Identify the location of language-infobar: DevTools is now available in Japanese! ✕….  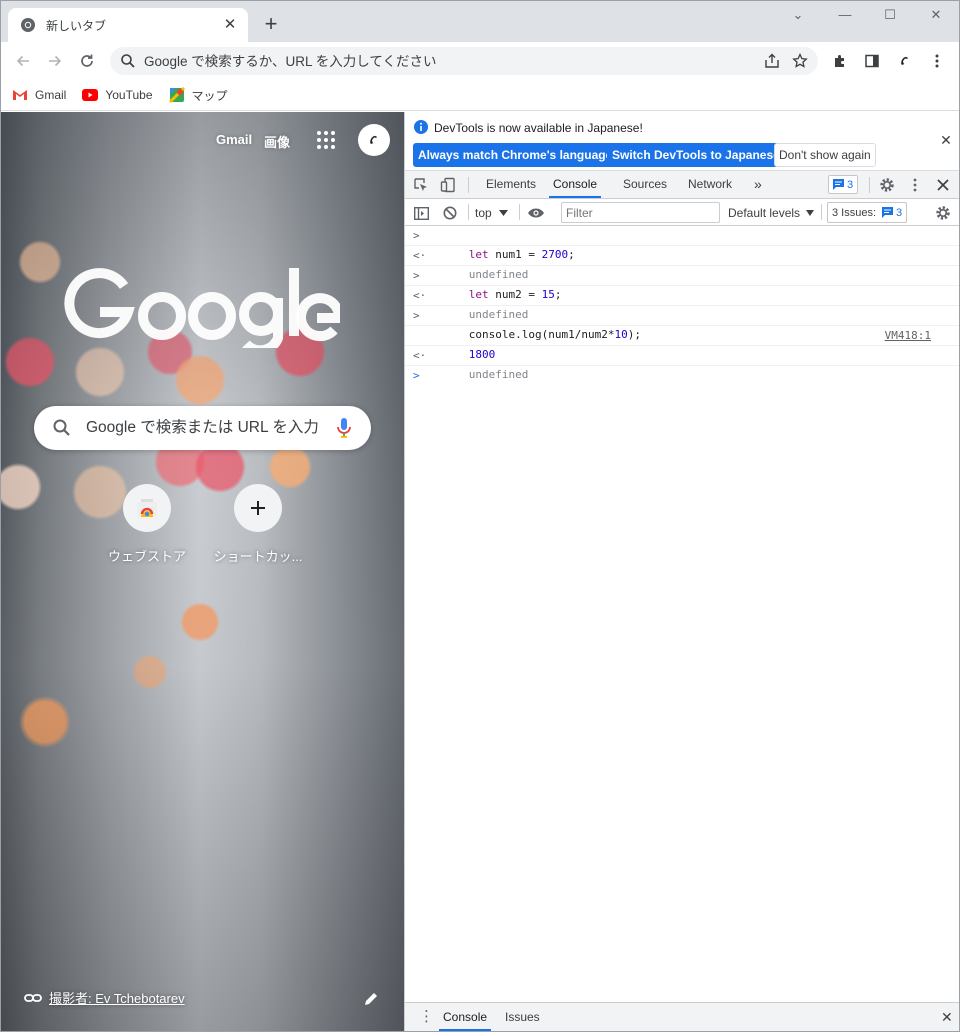
(682, 141).